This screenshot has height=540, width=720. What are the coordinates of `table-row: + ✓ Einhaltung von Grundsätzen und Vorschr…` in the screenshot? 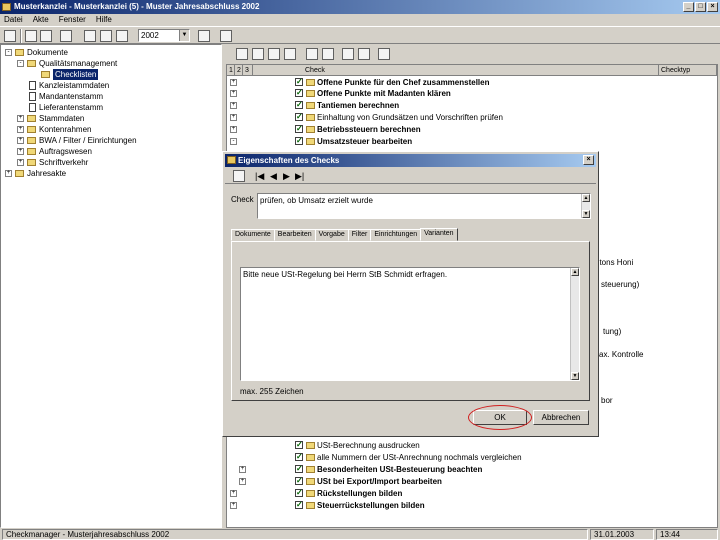 It's located at (472, 117).